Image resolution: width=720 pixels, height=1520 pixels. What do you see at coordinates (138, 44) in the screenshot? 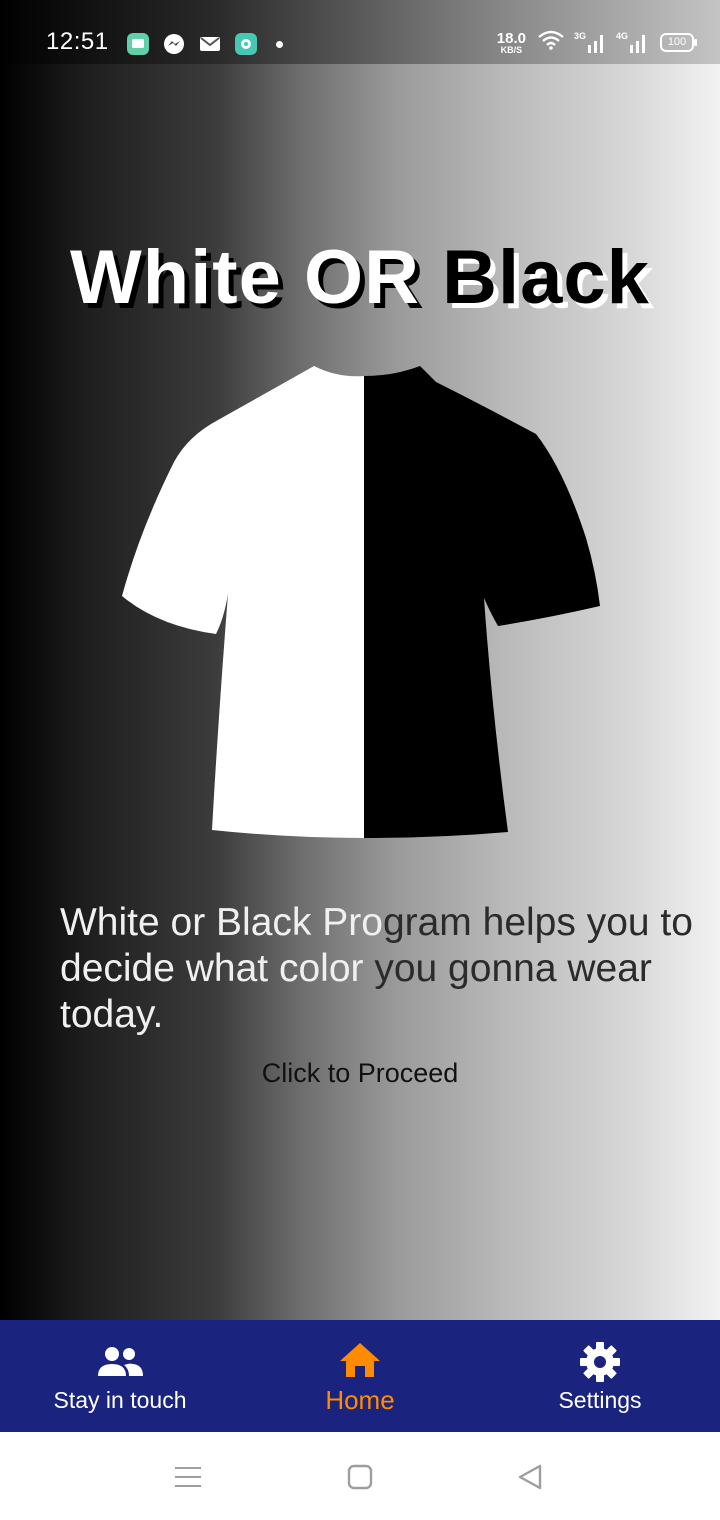
I see `messages-icon` at bounding box center [138, 44].